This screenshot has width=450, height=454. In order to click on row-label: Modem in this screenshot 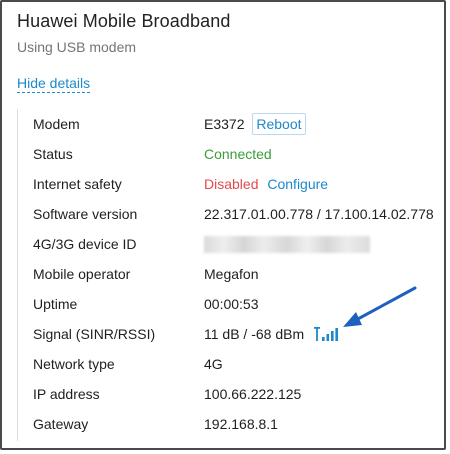, I will do `click(56, 124)`.